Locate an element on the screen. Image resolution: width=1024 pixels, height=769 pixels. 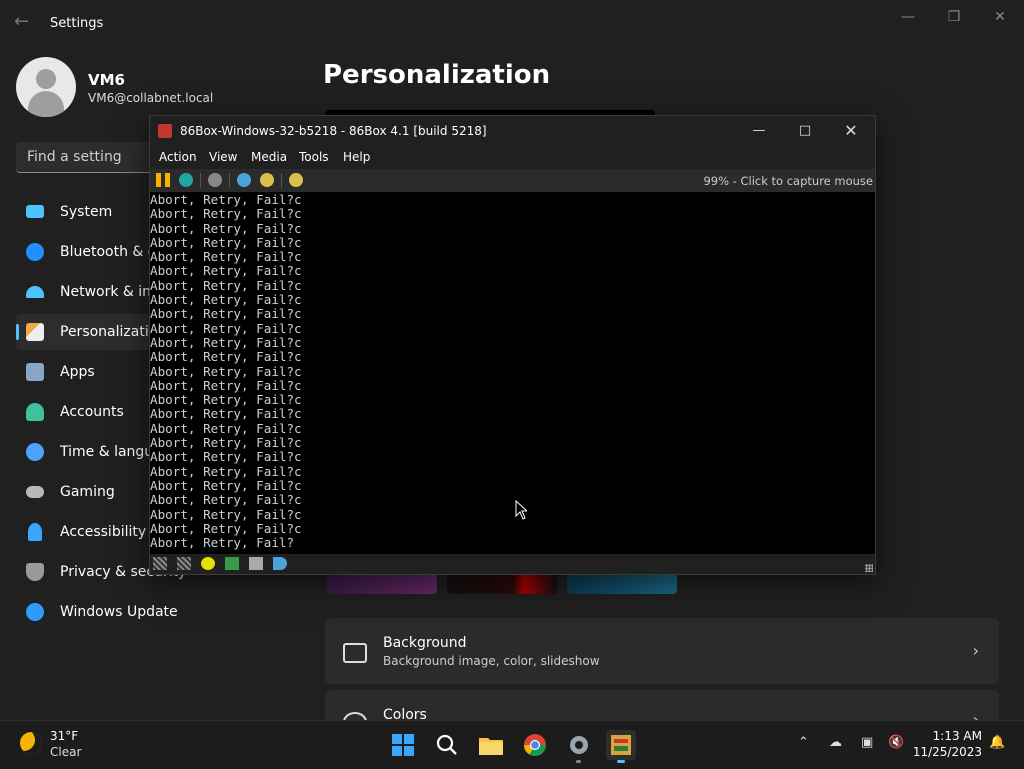
apps-icon is located at coordinates (35, 372).